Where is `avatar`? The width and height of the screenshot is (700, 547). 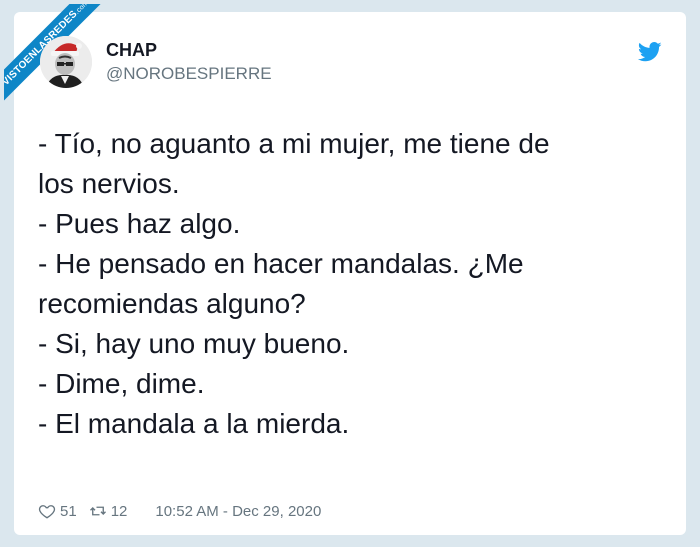 avatar is located at coordinates (66, 62).